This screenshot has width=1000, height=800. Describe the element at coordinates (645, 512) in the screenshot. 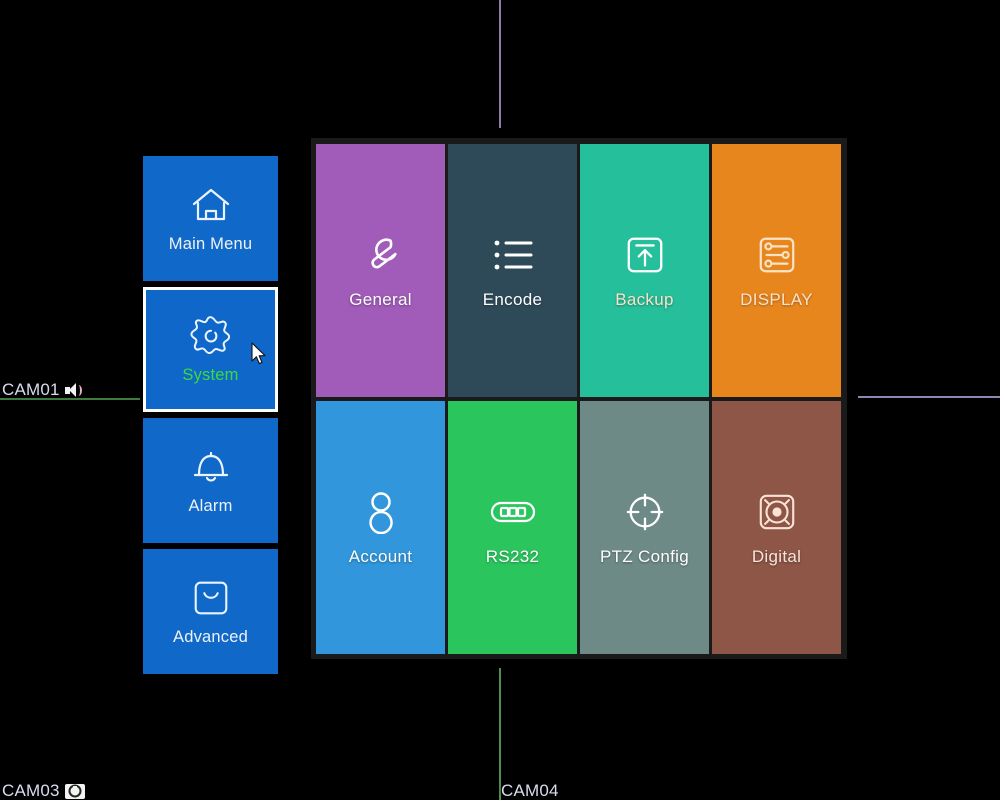

I see `crosshair-icon` at that location.